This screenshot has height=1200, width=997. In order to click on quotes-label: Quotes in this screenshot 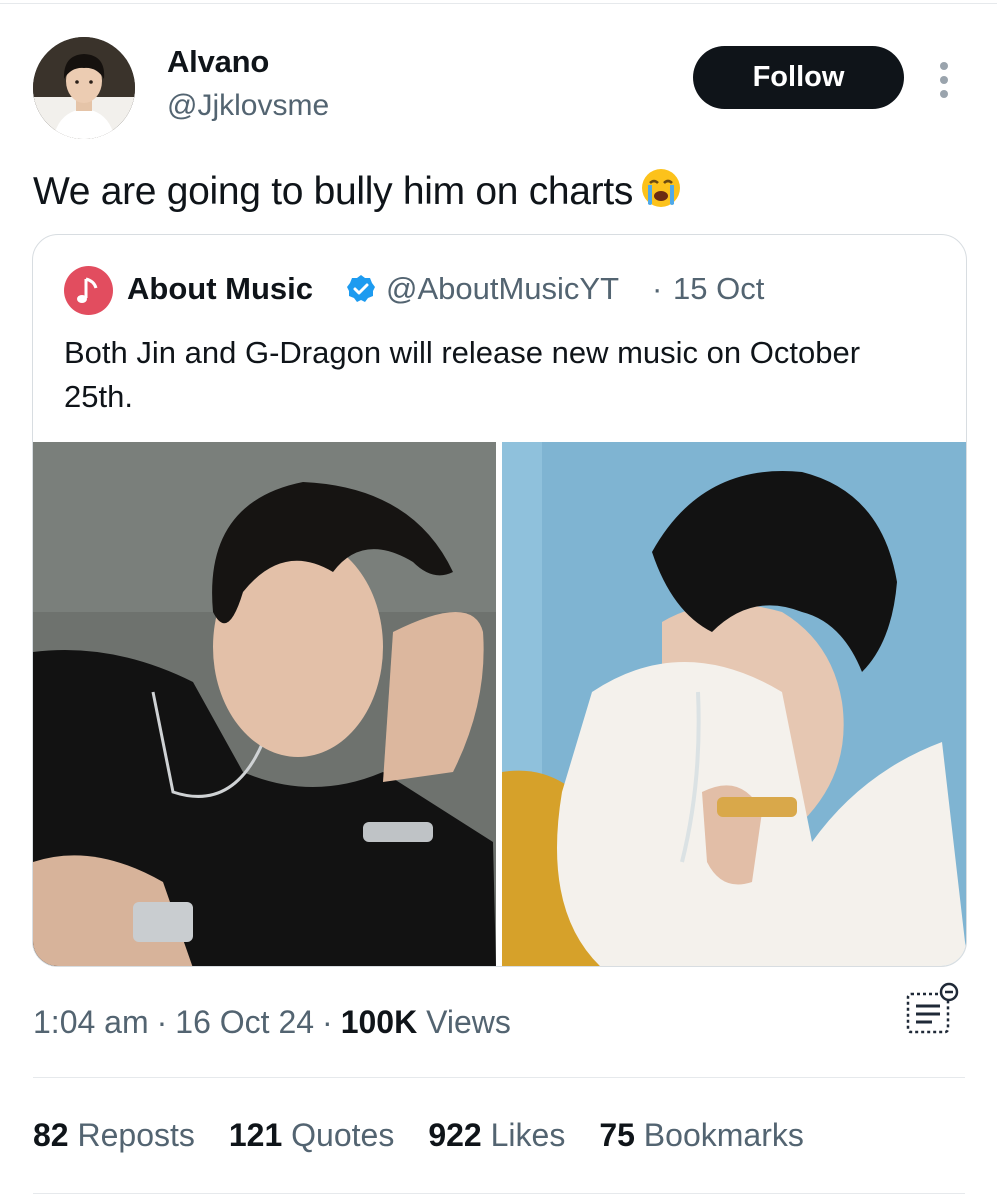, I will do `click(343, 1135)`.